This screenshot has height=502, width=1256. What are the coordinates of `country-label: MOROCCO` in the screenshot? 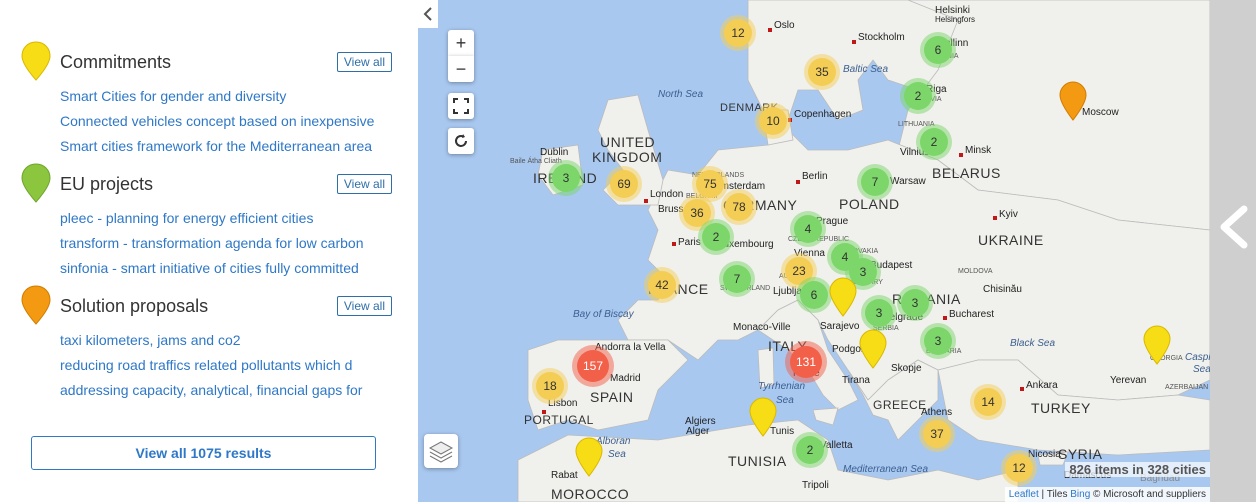 It's located at (590, 494).